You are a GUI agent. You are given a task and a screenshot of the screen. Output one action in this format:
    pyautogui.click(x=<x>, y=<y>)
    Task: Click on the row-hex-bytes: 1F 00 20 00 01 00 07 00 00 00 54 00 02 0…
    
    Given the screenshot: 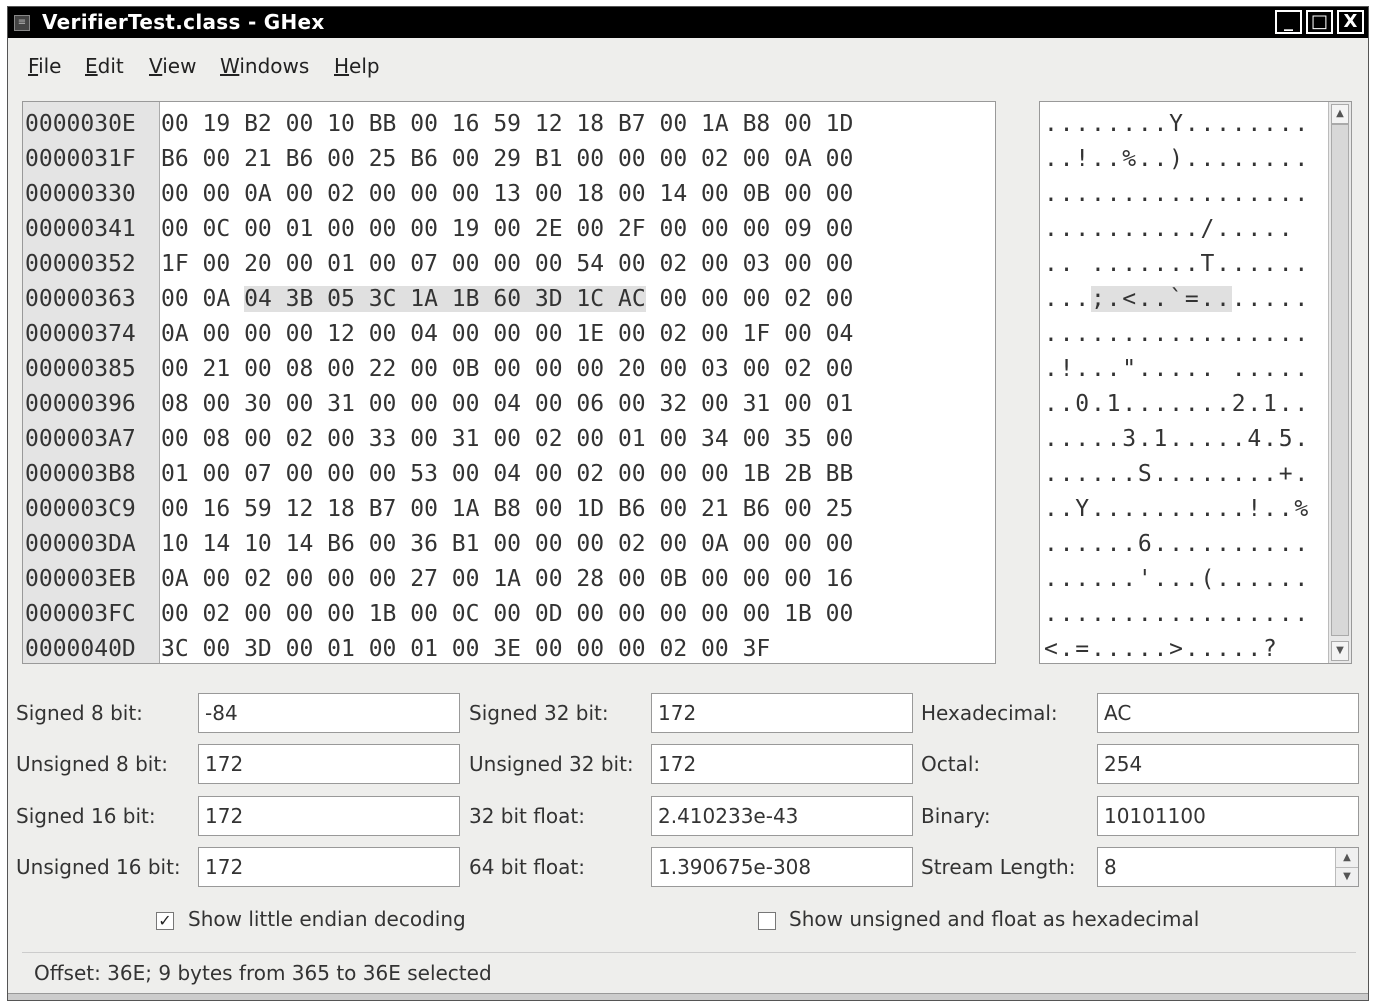 What is the action you would take?
    pyautogui.click(x=507, y=264)
    